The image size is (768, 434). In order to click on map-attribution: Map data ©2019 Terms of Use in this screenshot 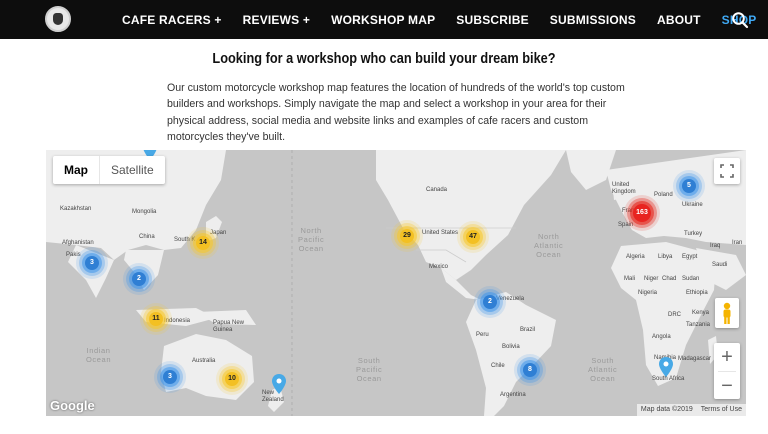, I will do `click(691, 410)`.